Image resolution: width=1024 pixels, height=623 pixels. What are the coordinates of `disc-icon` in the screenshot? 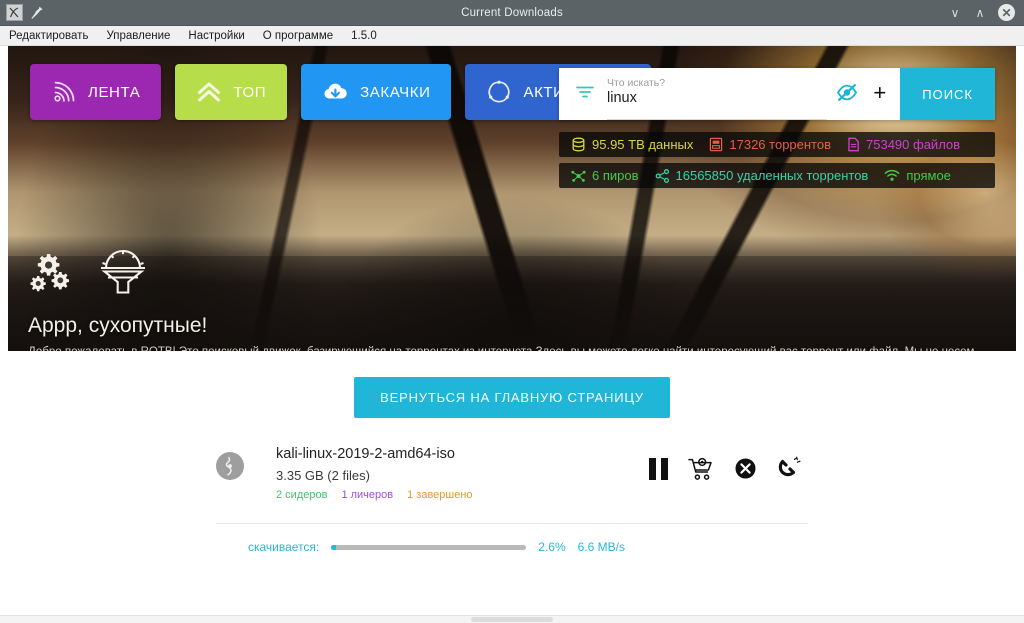 It's located at (230, 466).